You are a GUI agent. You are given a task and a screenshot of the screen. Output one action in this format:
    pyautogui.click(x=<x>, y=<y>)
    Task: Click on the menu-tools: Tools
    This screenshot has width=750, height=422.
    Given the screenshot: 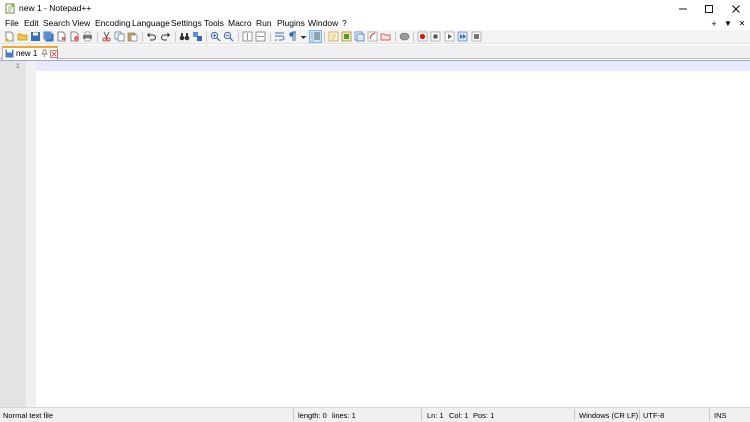 What is the action you would take?
    pyautogui.click(x=214, y=23)
    